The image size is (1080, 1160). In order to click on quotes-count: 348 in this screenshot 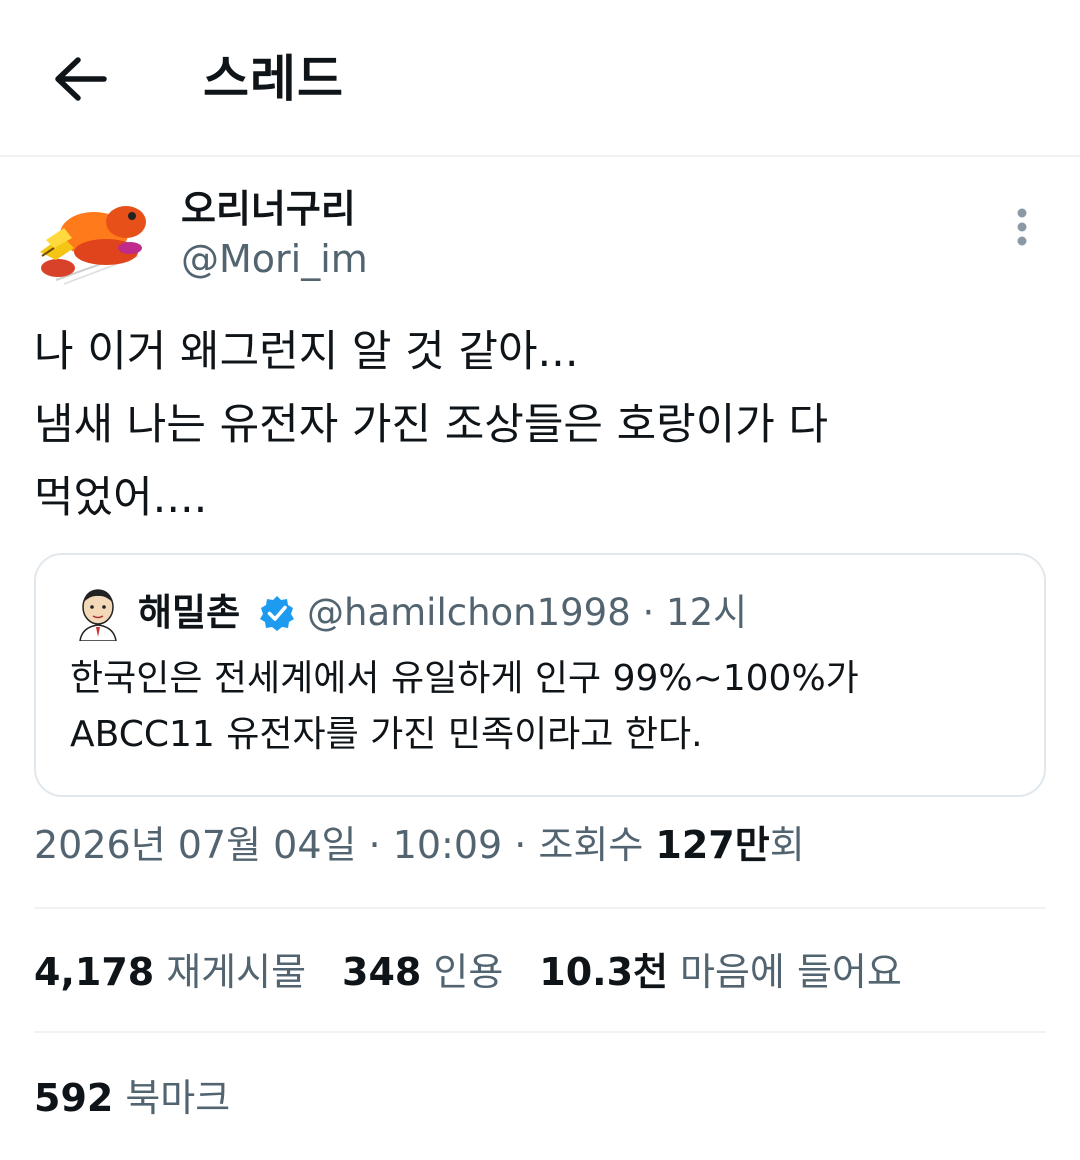, I will do `click(382, 972)`.